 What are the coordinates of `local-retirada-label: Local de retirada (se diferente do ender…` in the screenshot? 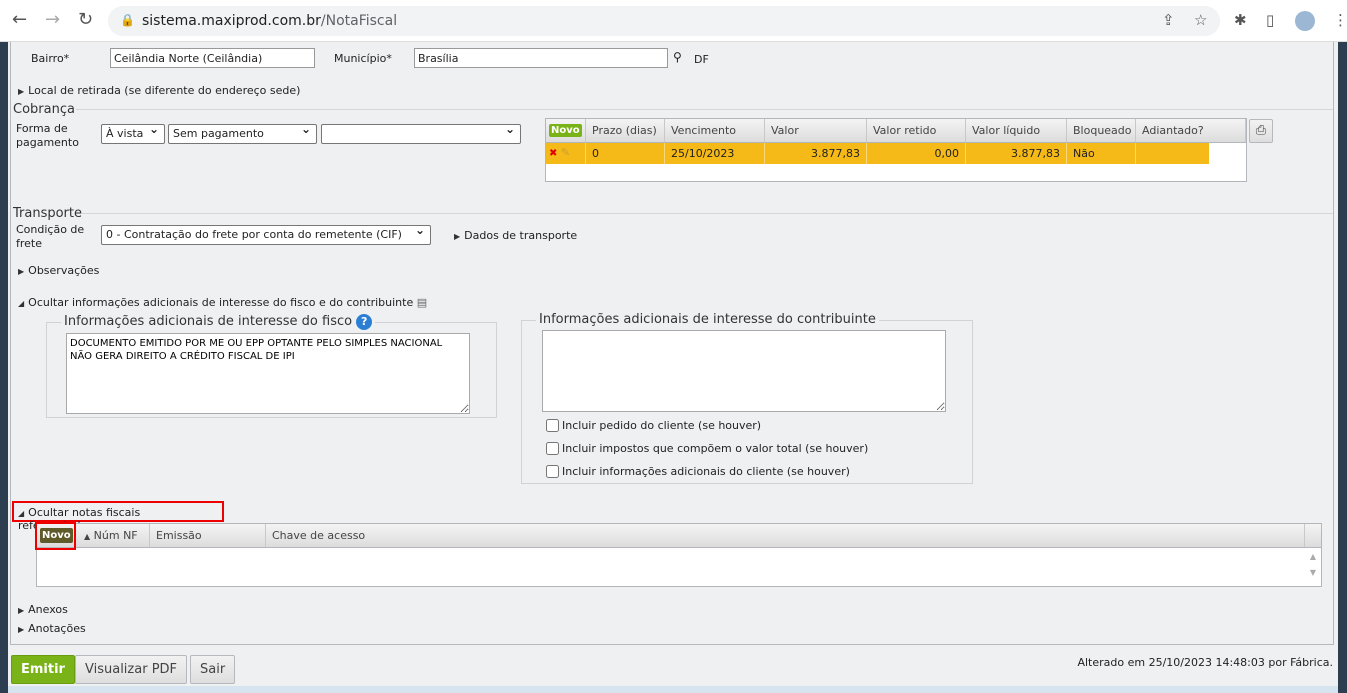 It's located at (164, 90).